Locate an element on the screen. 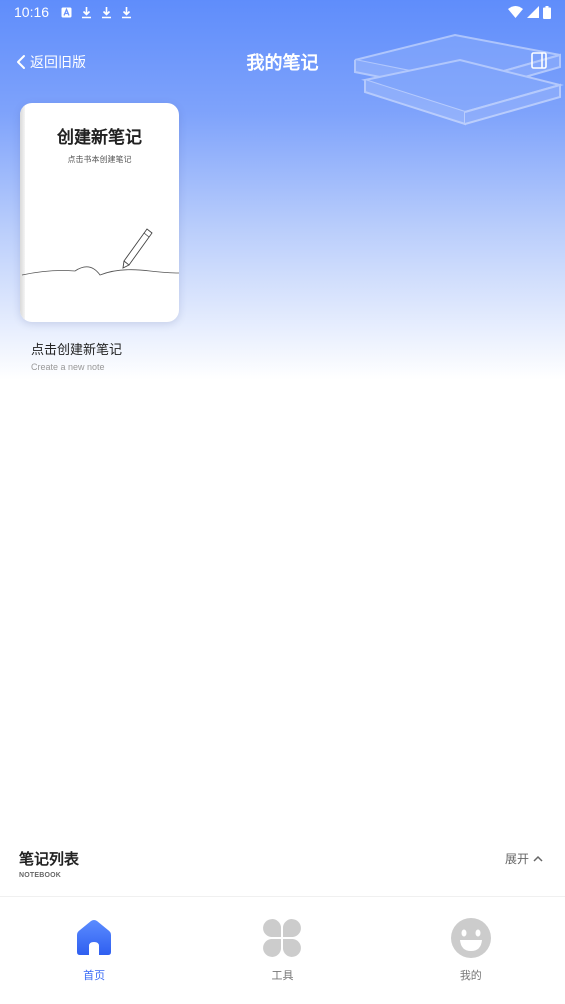 This screenshot has width=565, height=1004. back-to-old-version-button: 返回旧版 is located at coordinates (51, 62).